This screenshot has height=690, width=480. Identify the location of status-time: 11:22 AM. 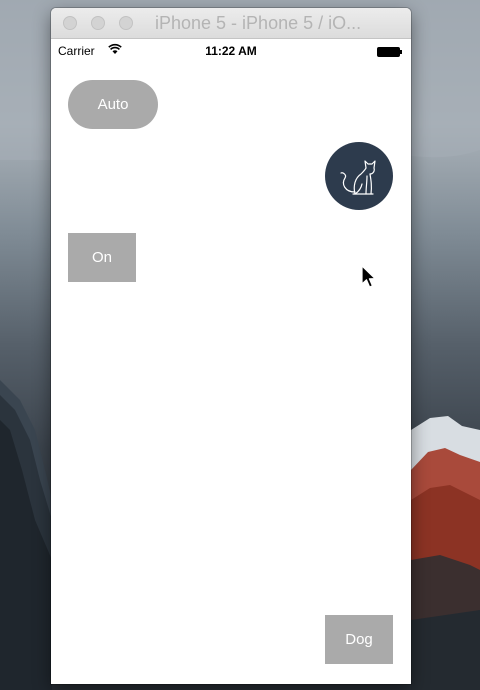
(231, 51).